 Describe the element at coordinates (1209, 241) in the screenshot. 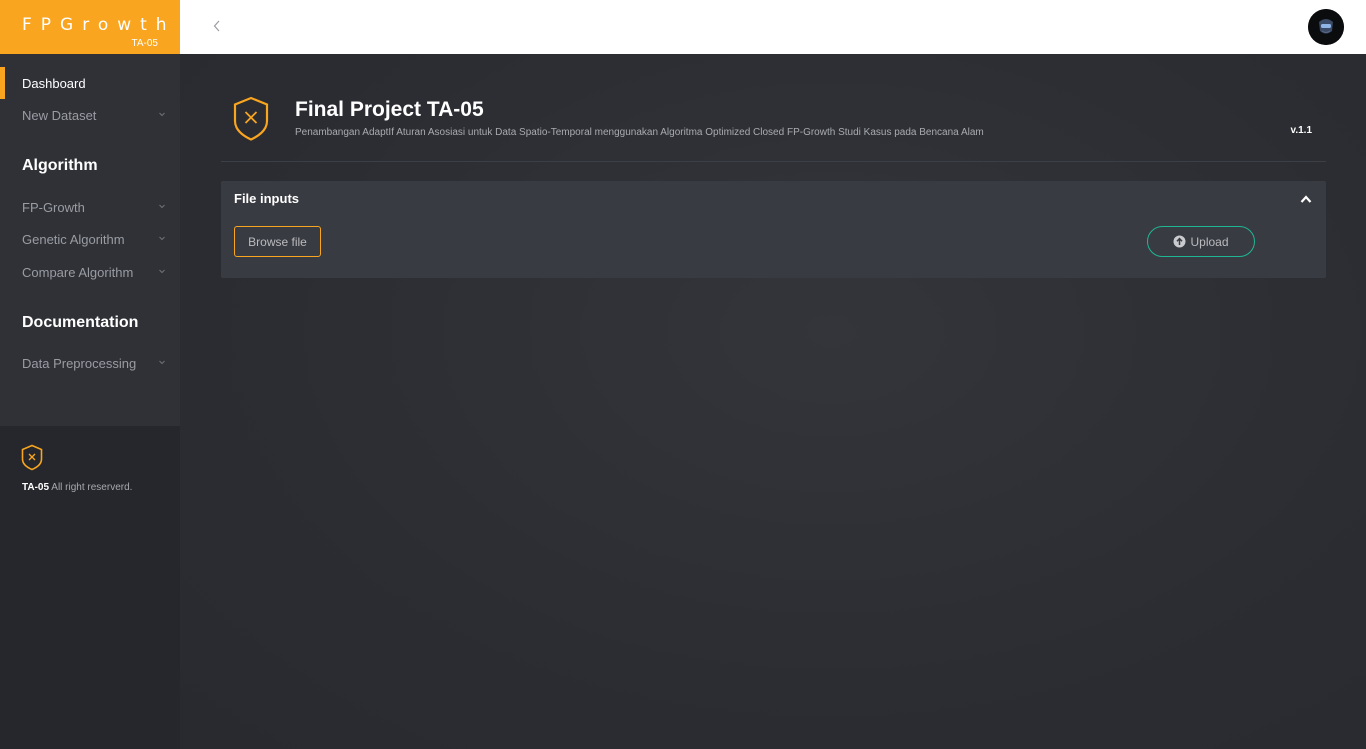

I see `upload-label: Upload` at that location.